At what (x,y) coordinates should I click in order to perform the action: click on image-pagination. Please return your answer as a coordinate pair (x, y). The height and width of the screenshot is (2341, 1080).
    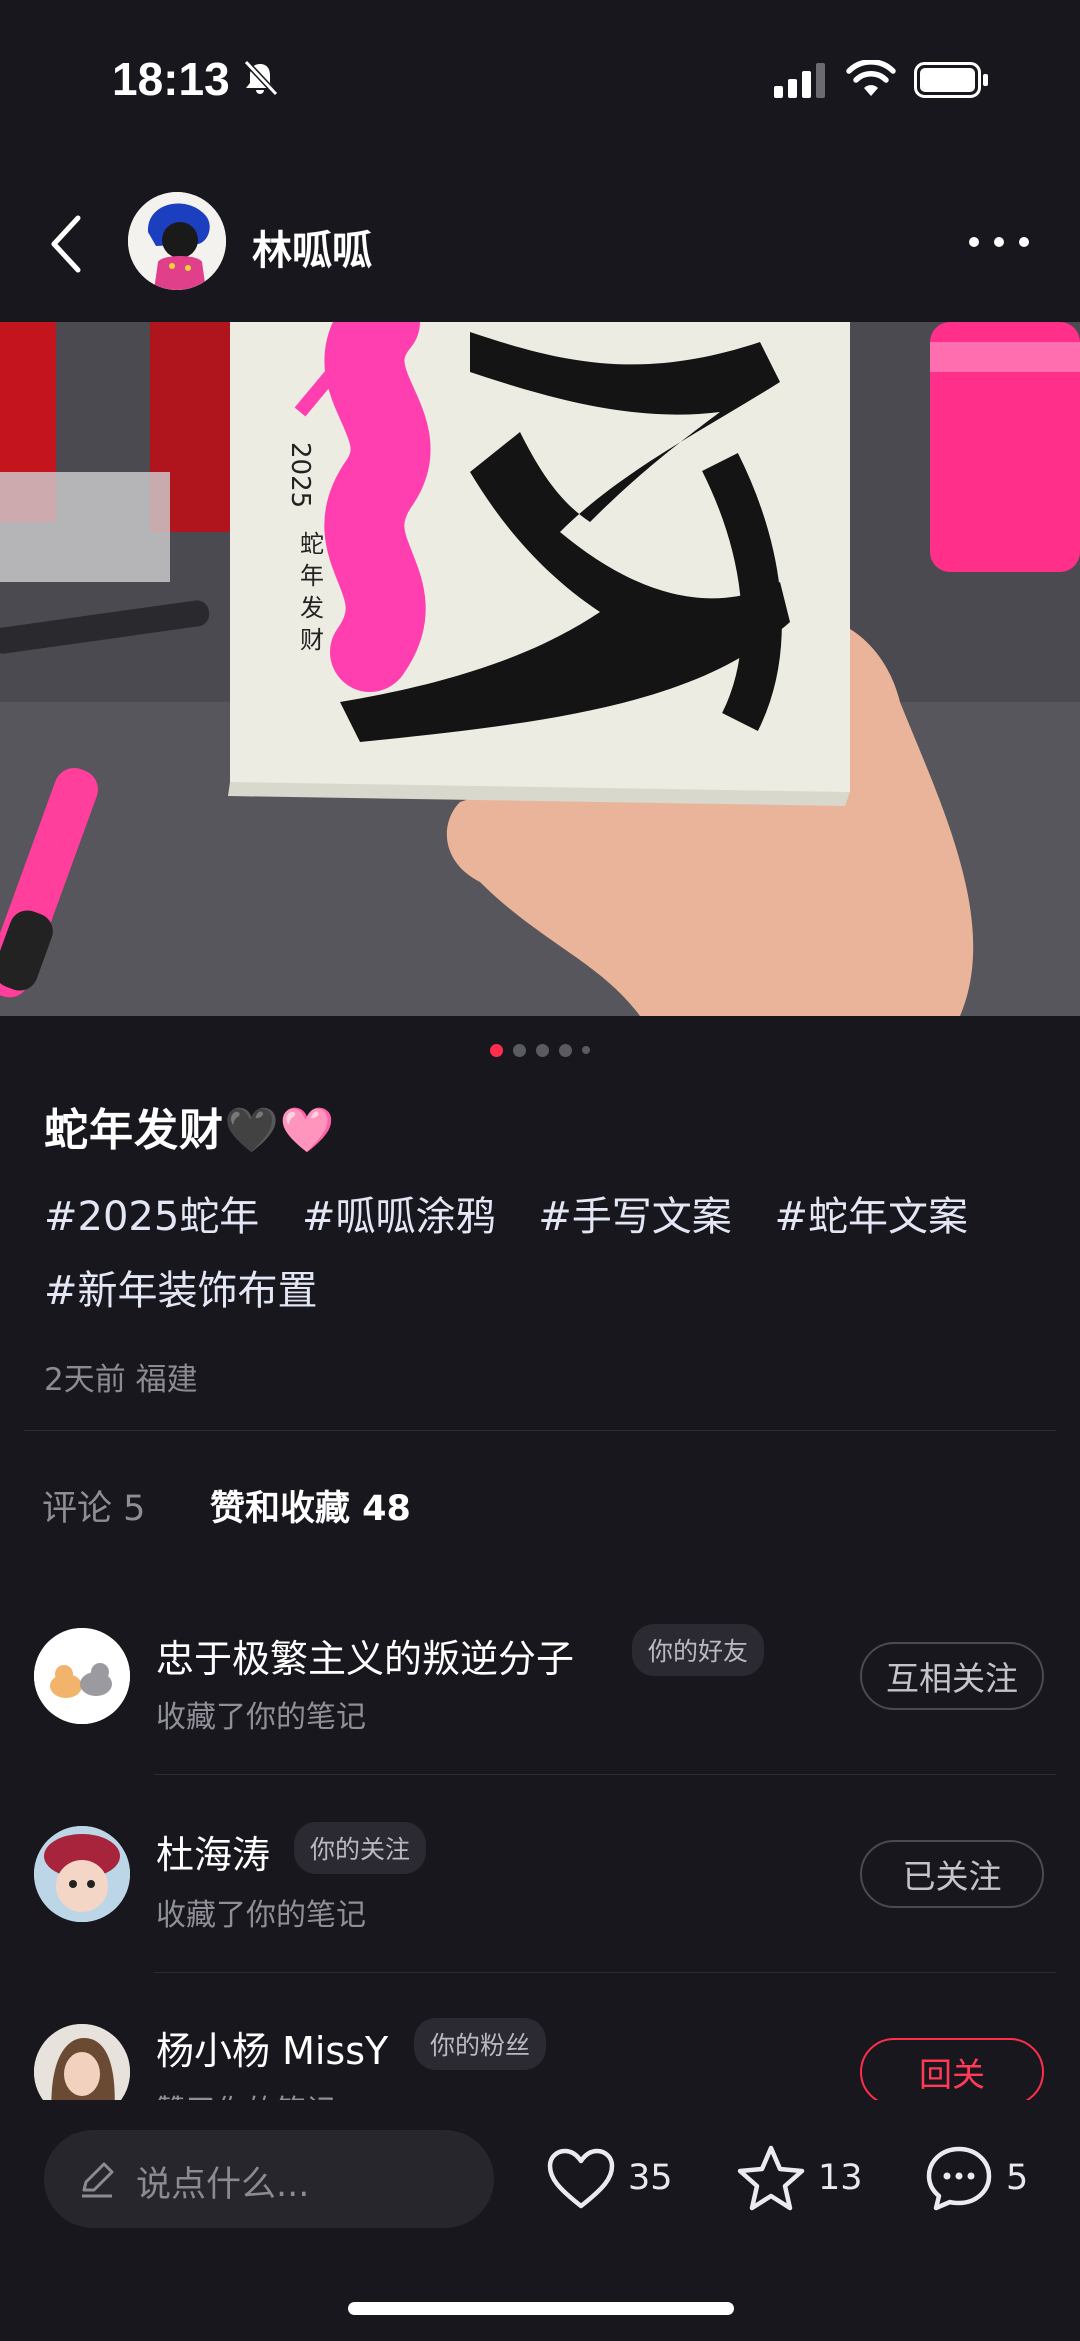
    Looking at the image, I should click on (540, 1050).